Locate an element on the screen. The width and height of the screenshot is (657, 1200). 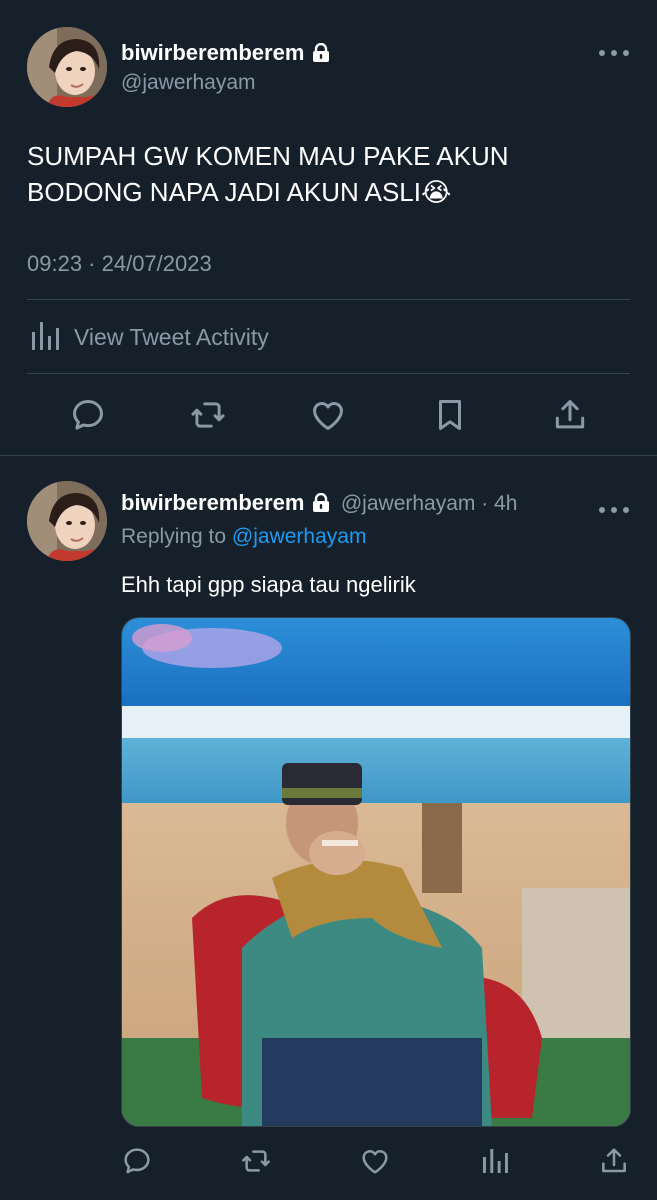
bookmark-icon is located at coordinates (450, 415).